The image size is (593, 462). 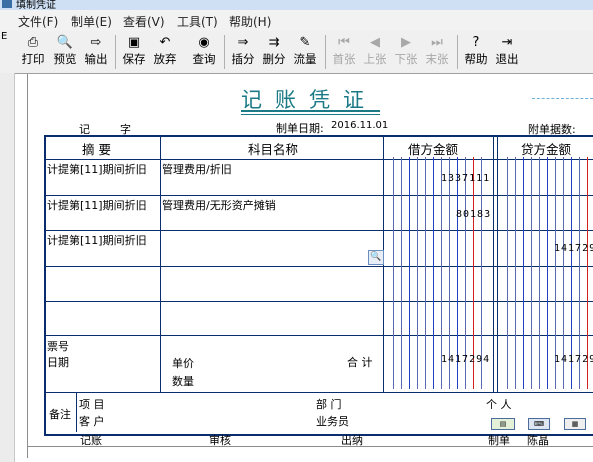 What do you see at coordinates (546, 149) in the screenshot?
I see `header-credit: 贷方金额` at bounding box center [546, 149].